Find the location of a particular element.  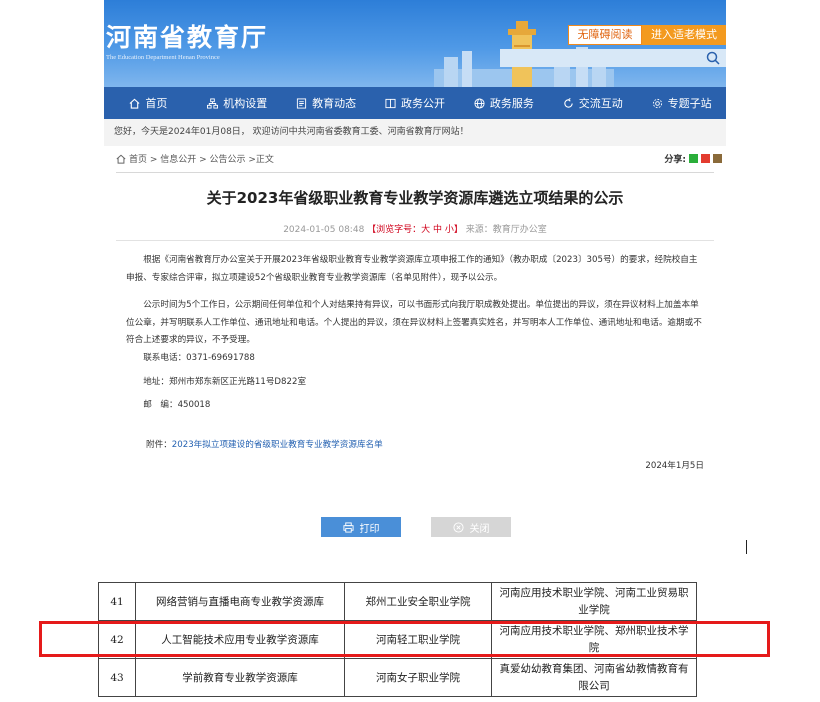

cell-name: 学前教育专业教学资源库 is located at coordinates (240, 677).